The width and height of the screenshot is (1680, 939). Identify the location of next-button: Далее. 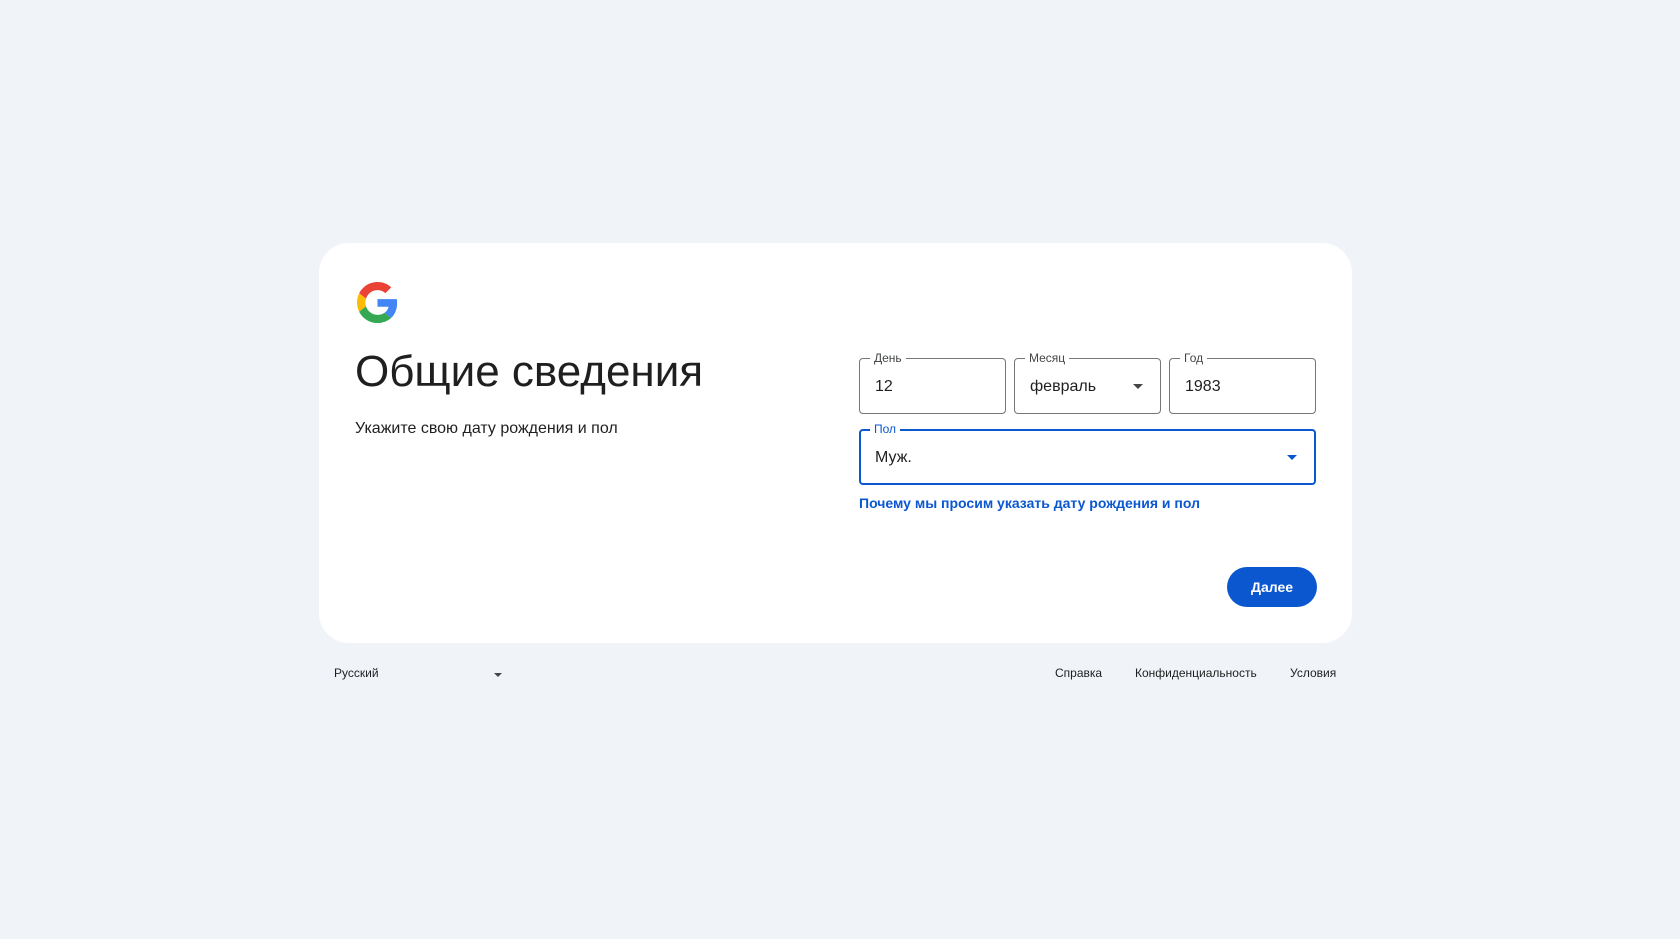
(1272, 587).